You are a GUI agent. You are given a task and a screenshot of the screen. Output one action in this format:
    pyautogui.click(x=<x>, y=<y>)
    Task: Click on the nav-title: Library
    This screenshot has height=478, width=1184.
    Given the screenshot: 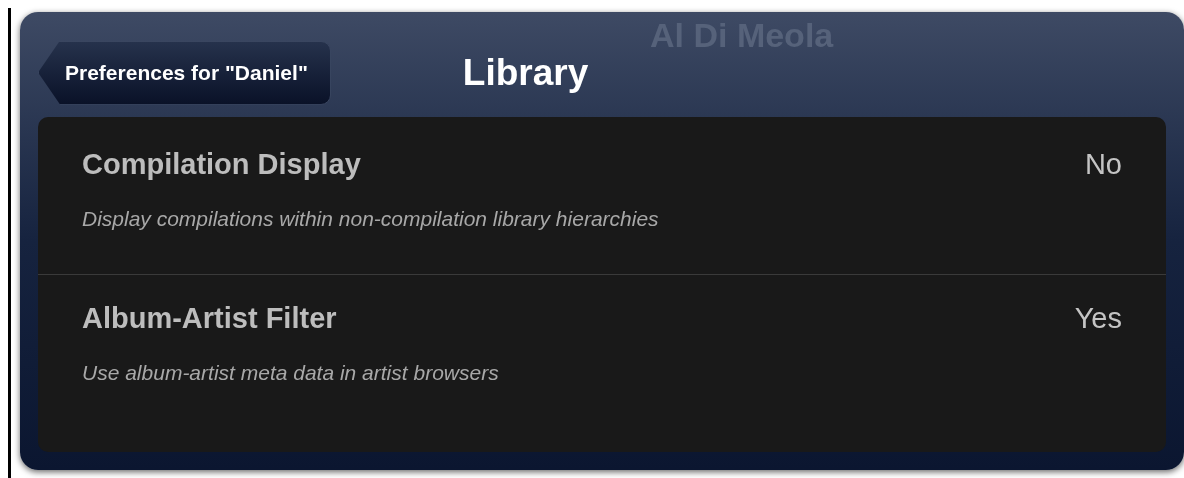 What is the action you would take?
    pyautogui.click(x=525, y=72)
    